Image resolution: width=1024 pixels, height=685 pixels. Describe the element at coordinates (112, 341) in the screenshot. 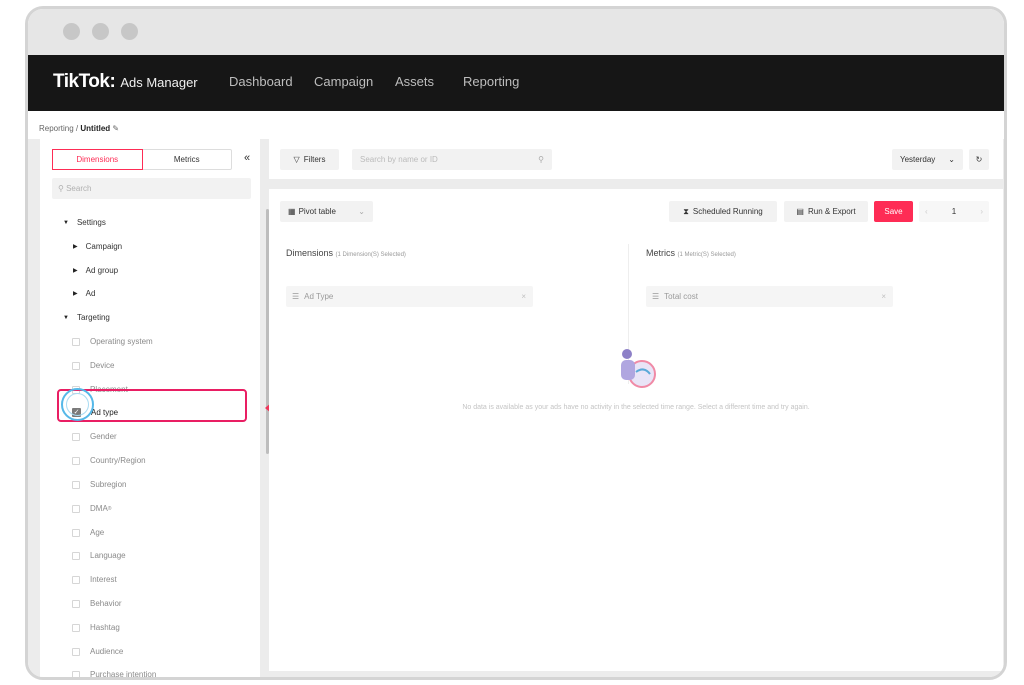

I see `option-operating-system: Operating system` at that location.